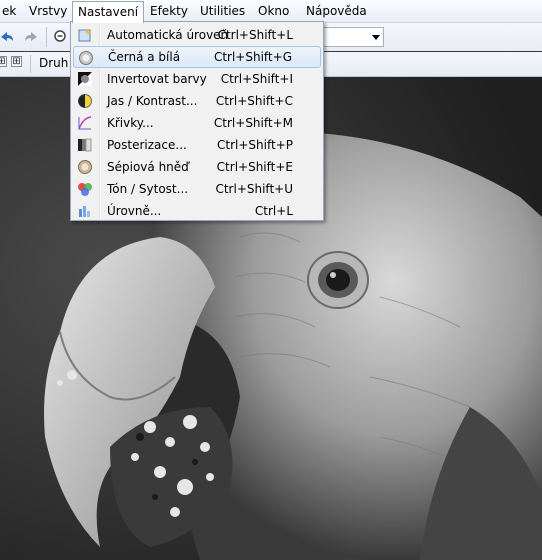 This screenshot has height=560, width=542. Describe the element at coordinates (85, 101) in the screenshot. I see `brightness-contrast-icon` at that location.